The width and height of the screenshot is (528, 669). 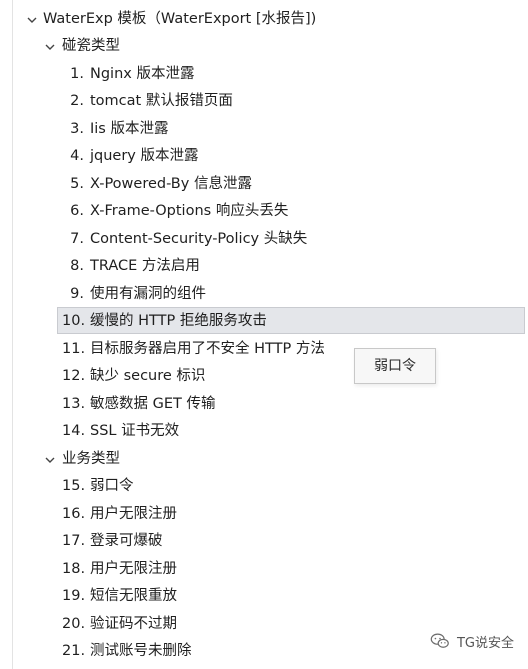 What do you see at coordinates (264, 596) in the screenshot?
I see `tree-item: 19. 短信无限重放` at bounding box center [264, 596].